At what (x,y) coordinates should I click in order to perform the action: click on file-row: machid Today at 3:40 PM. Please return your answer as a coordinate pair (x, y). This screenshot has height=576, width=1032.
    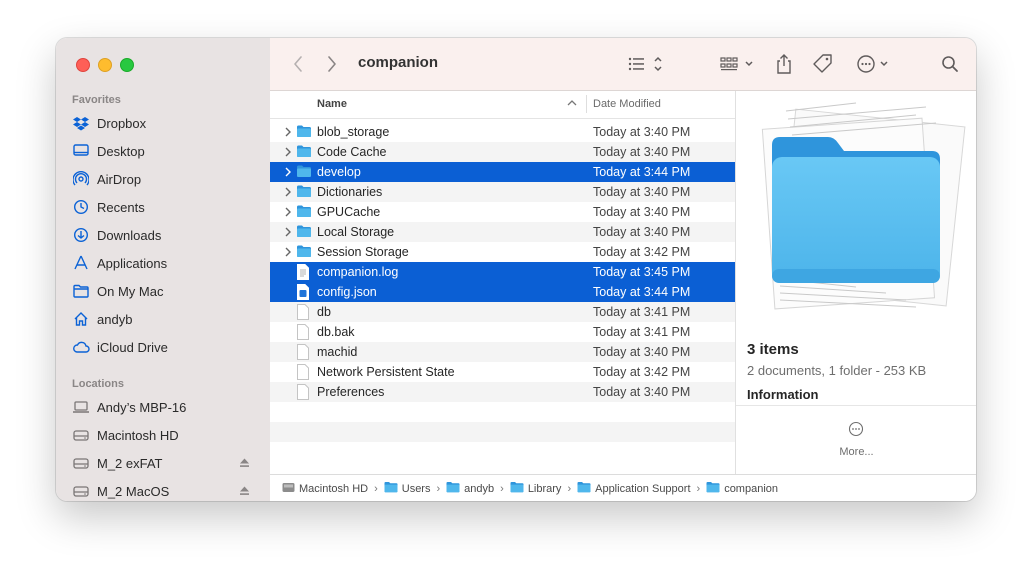
    Looking at the image, I should click on (502, 352).